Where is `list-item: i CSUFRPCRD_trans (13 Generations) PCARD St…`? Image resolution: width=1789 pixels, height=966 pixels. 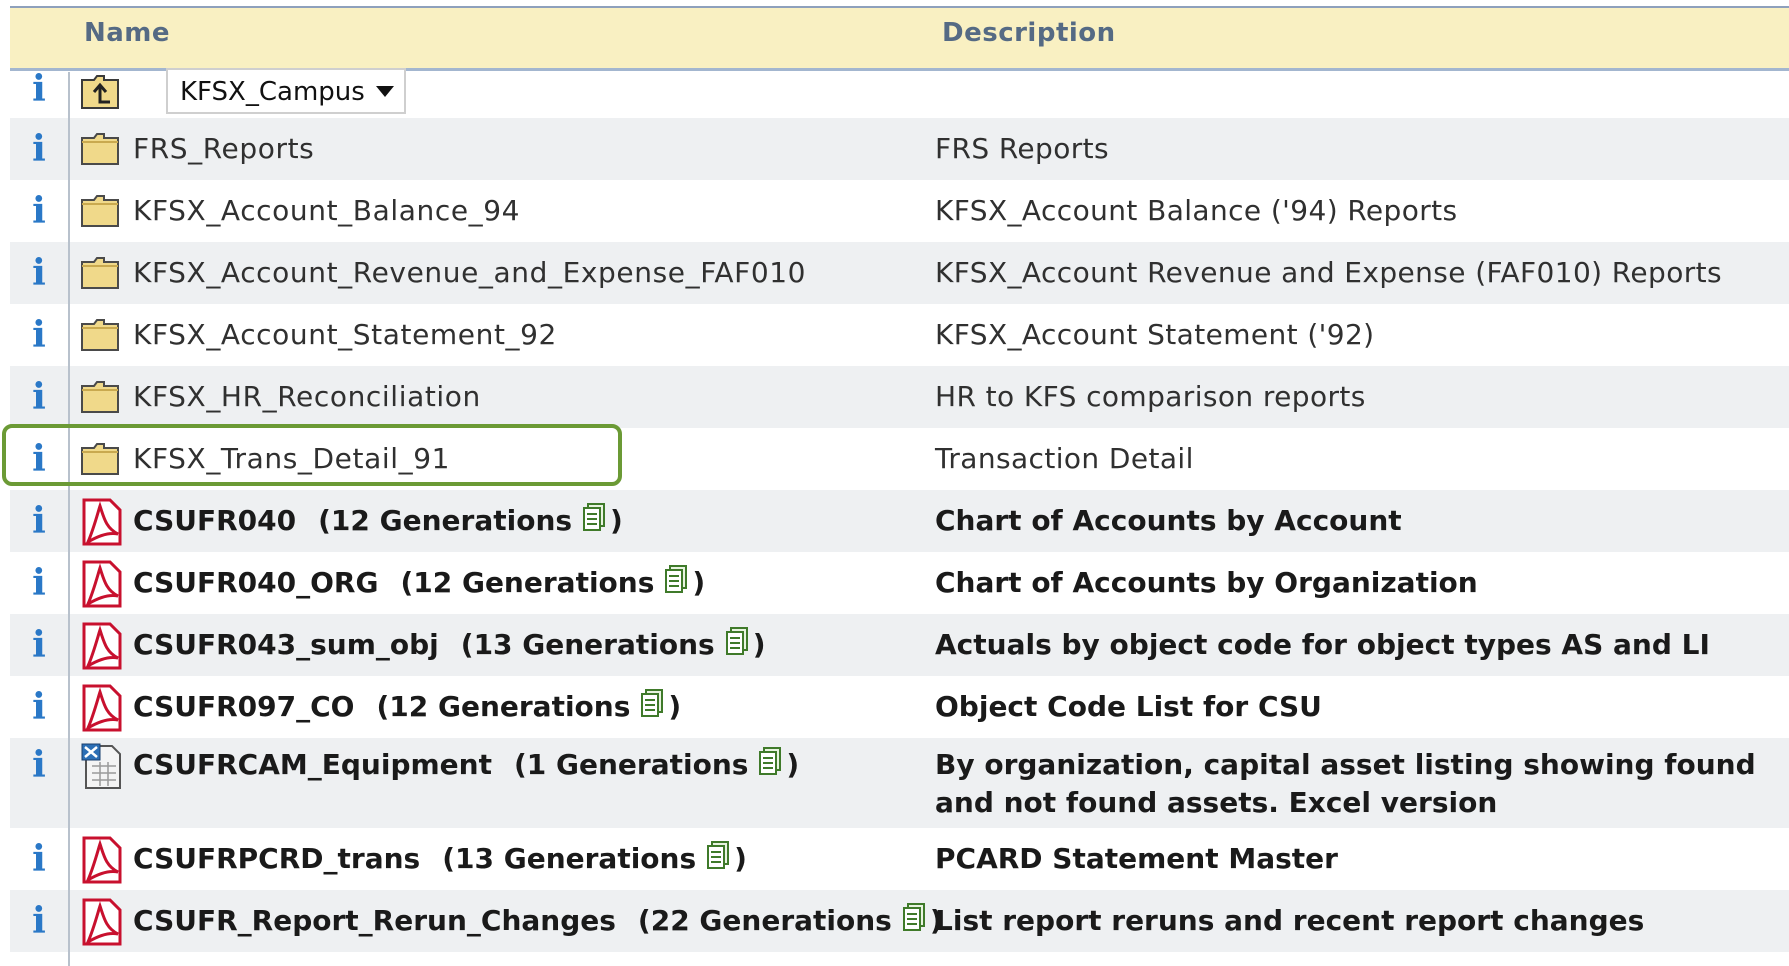
list-item: i CSUFRPCRD_trans (13 Generations) PCARD St… is located at coordinates (899, 859).